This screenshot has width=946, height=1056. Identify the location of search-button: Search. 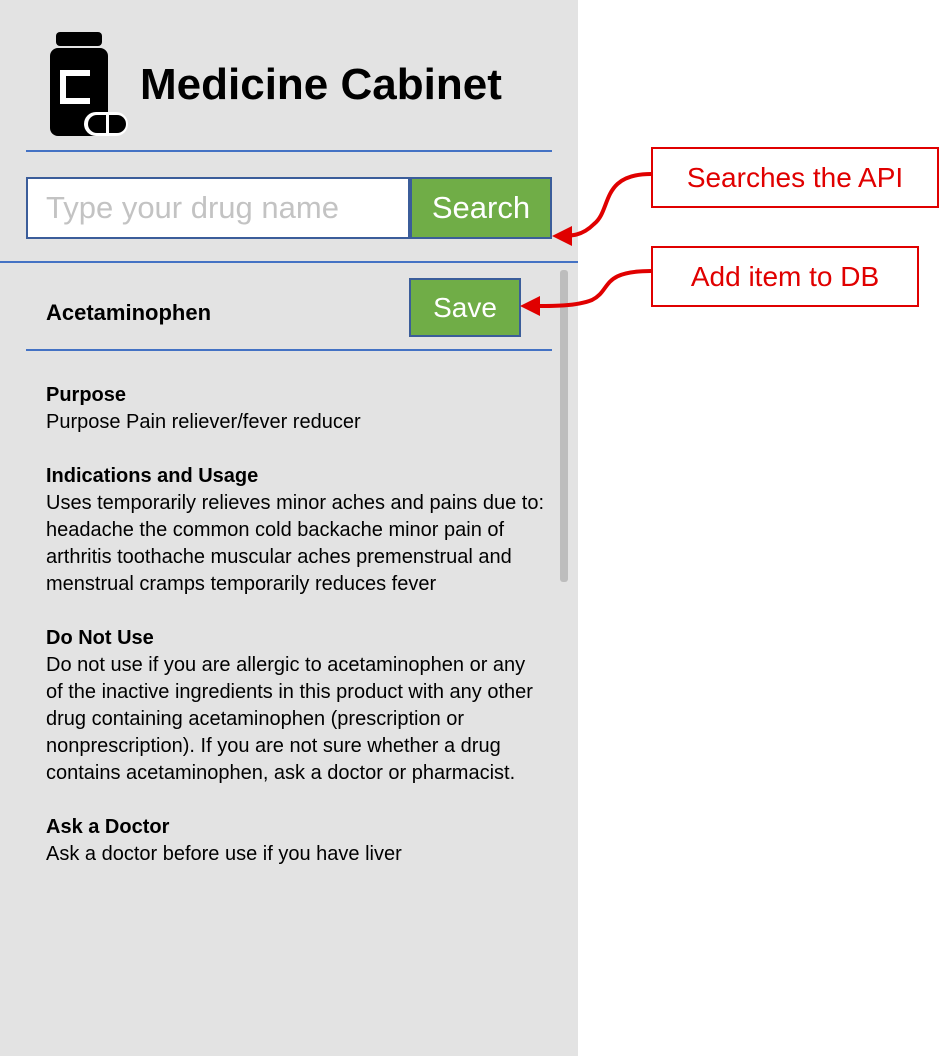
(481, 208).